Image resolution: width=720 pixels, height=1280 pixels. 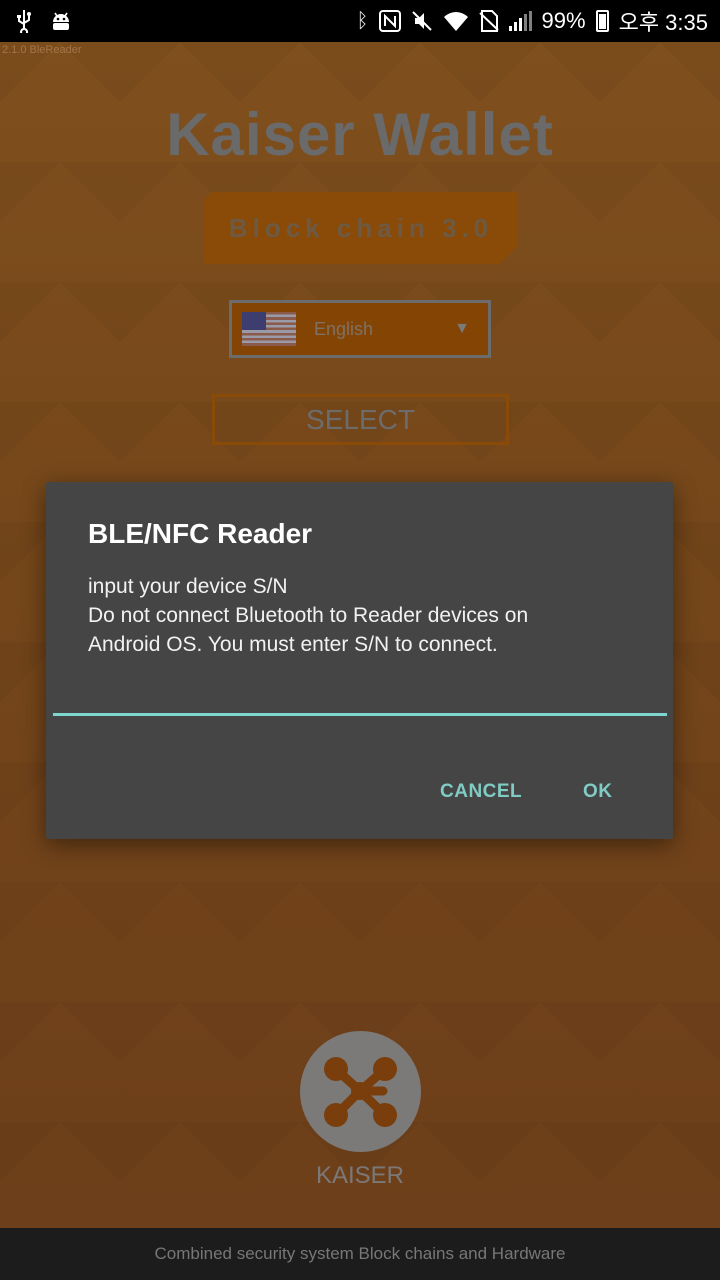 I want to click on wifi-icon, so click(x=455, y=21).